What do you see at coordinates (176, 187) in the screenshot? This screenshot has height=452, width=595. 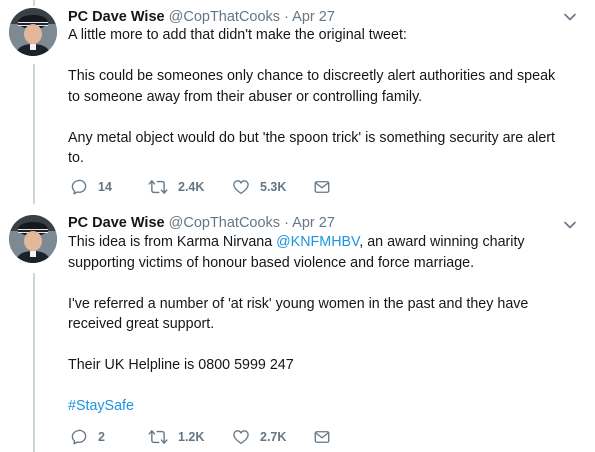 I see `retweet-button: 2.4K` at bounding box center [176, 187].